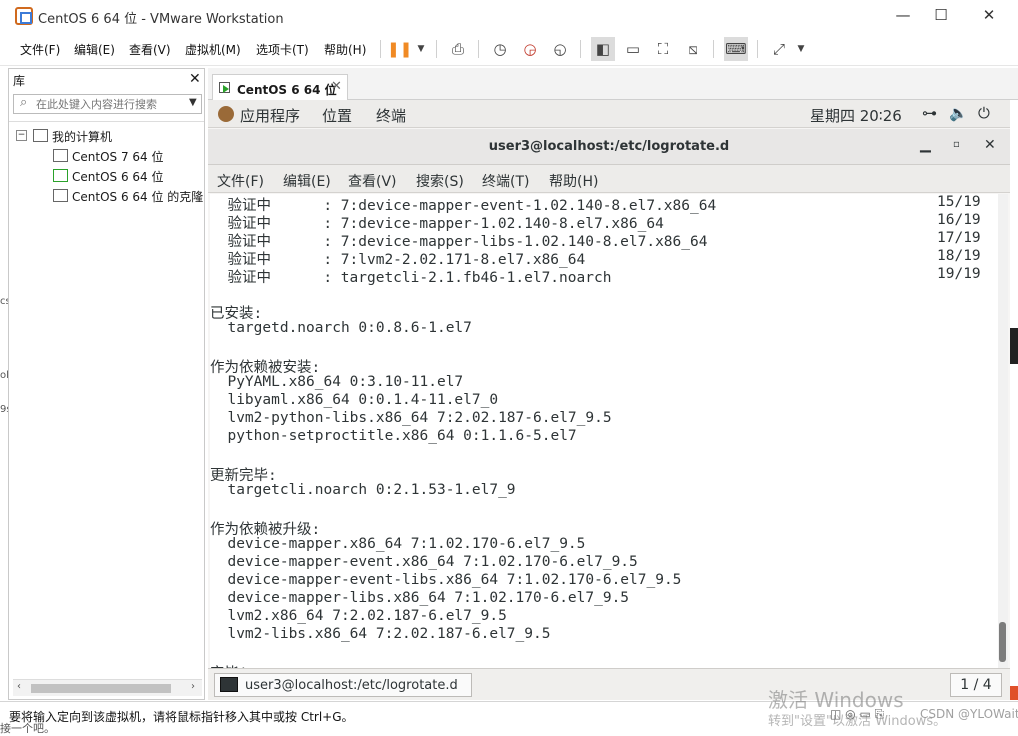  I want to click on menu-vm: 虚拟机(M), so click(213, 49).